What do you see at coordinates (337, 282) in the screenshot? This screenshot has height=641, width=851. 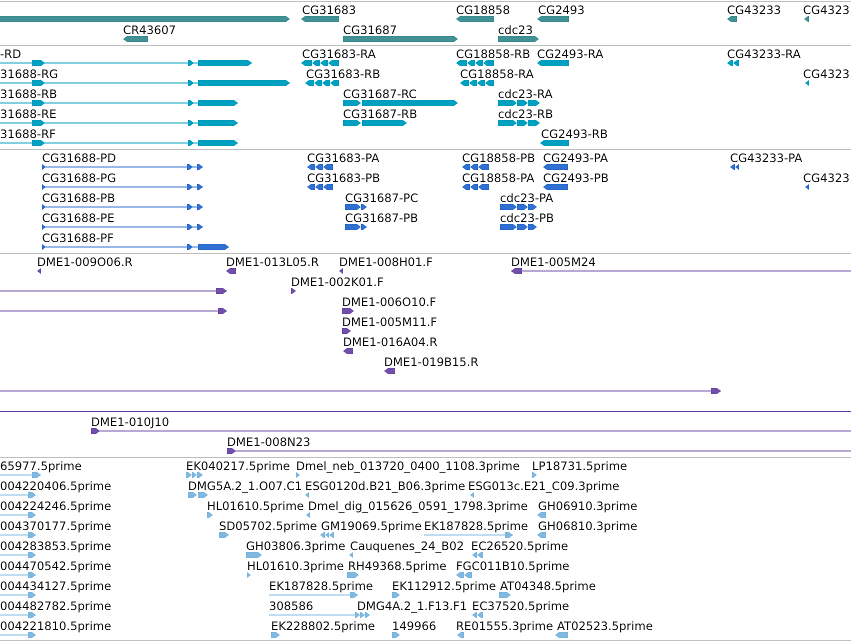 I see `feature-label: DME1-002K01.F` at bounding box center [337, 282].